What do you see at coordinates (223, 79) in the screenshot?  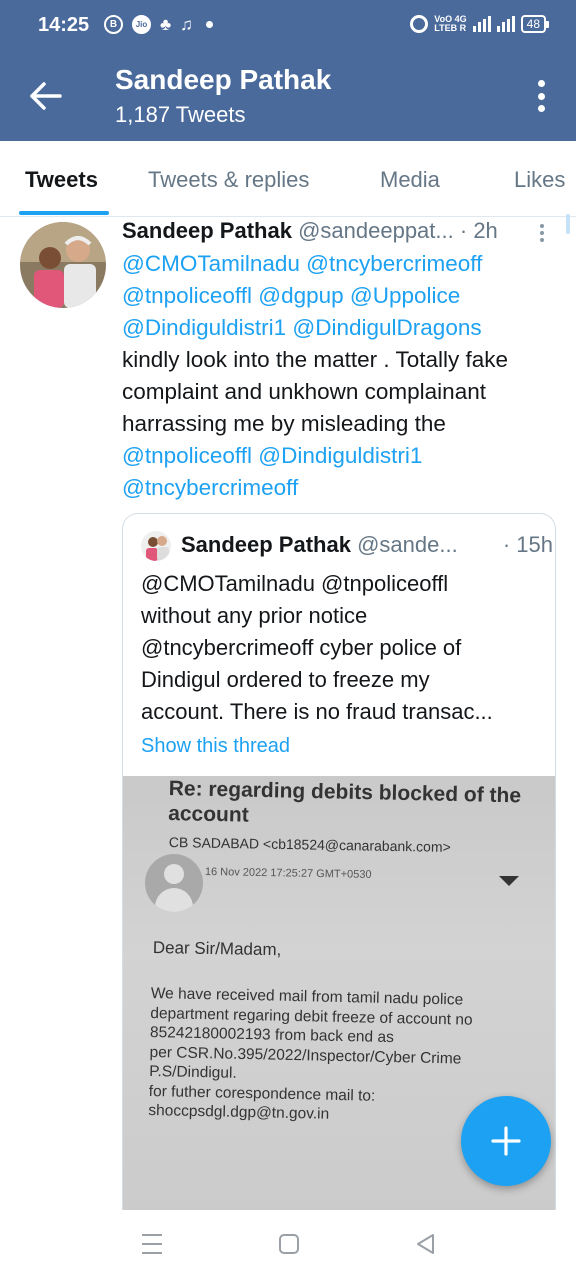 I see `profile-name: Sandeep Pathak` at bounding box center [223, 79].